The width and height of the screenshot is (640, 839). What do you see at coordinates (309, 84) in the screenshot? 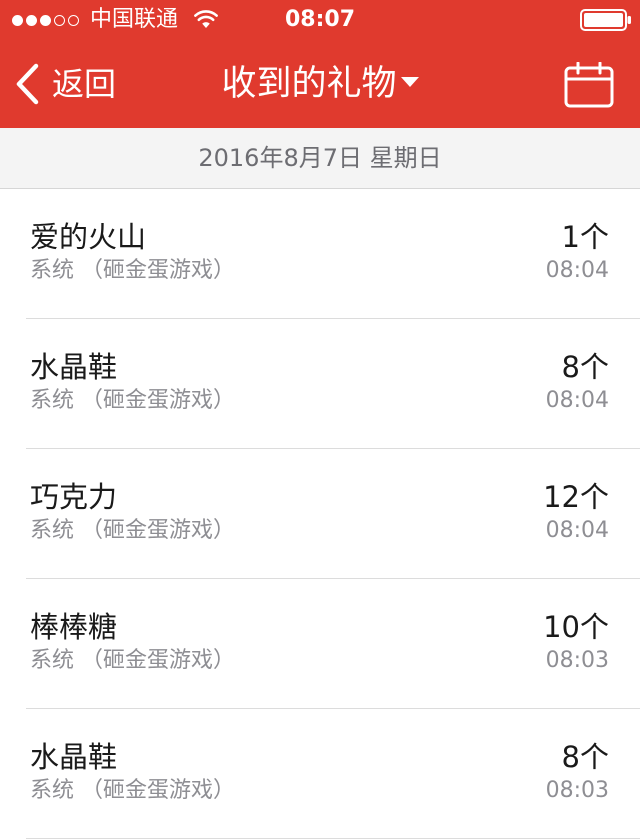
I see `page-title: 收到的礼物` at bounding box center [309, 84].